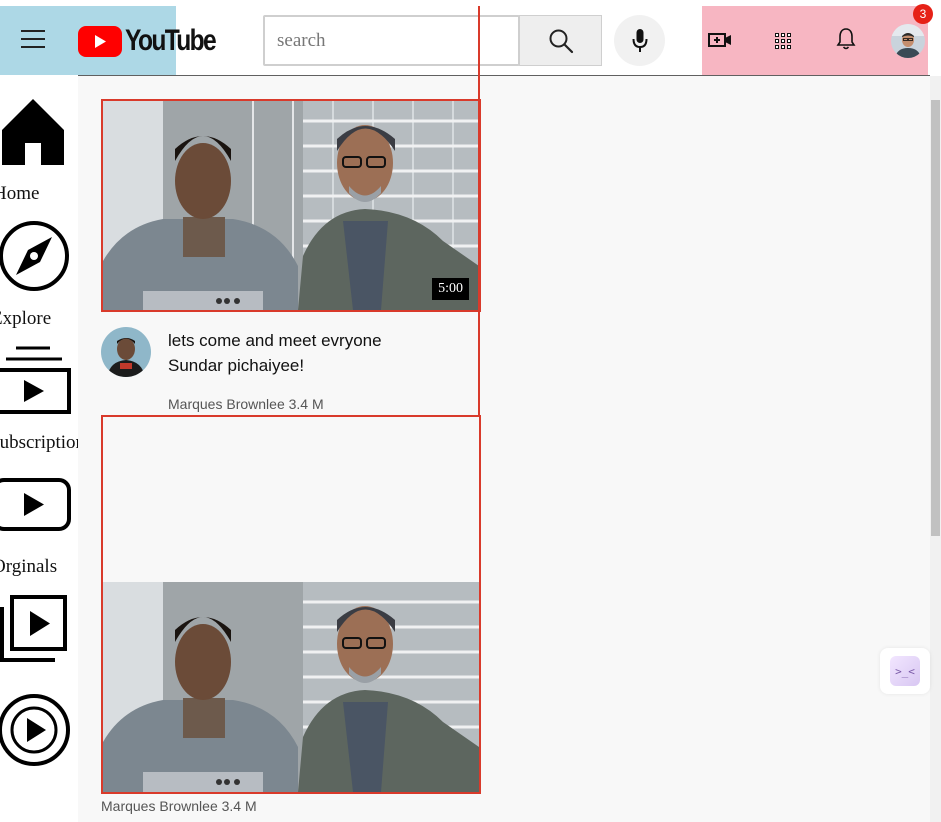 The width and height of the screenshot is (941, 822). Describe the element at coordinates (100, 41) in the screenshot. I see `youtube-play-logo-icon` at that location.